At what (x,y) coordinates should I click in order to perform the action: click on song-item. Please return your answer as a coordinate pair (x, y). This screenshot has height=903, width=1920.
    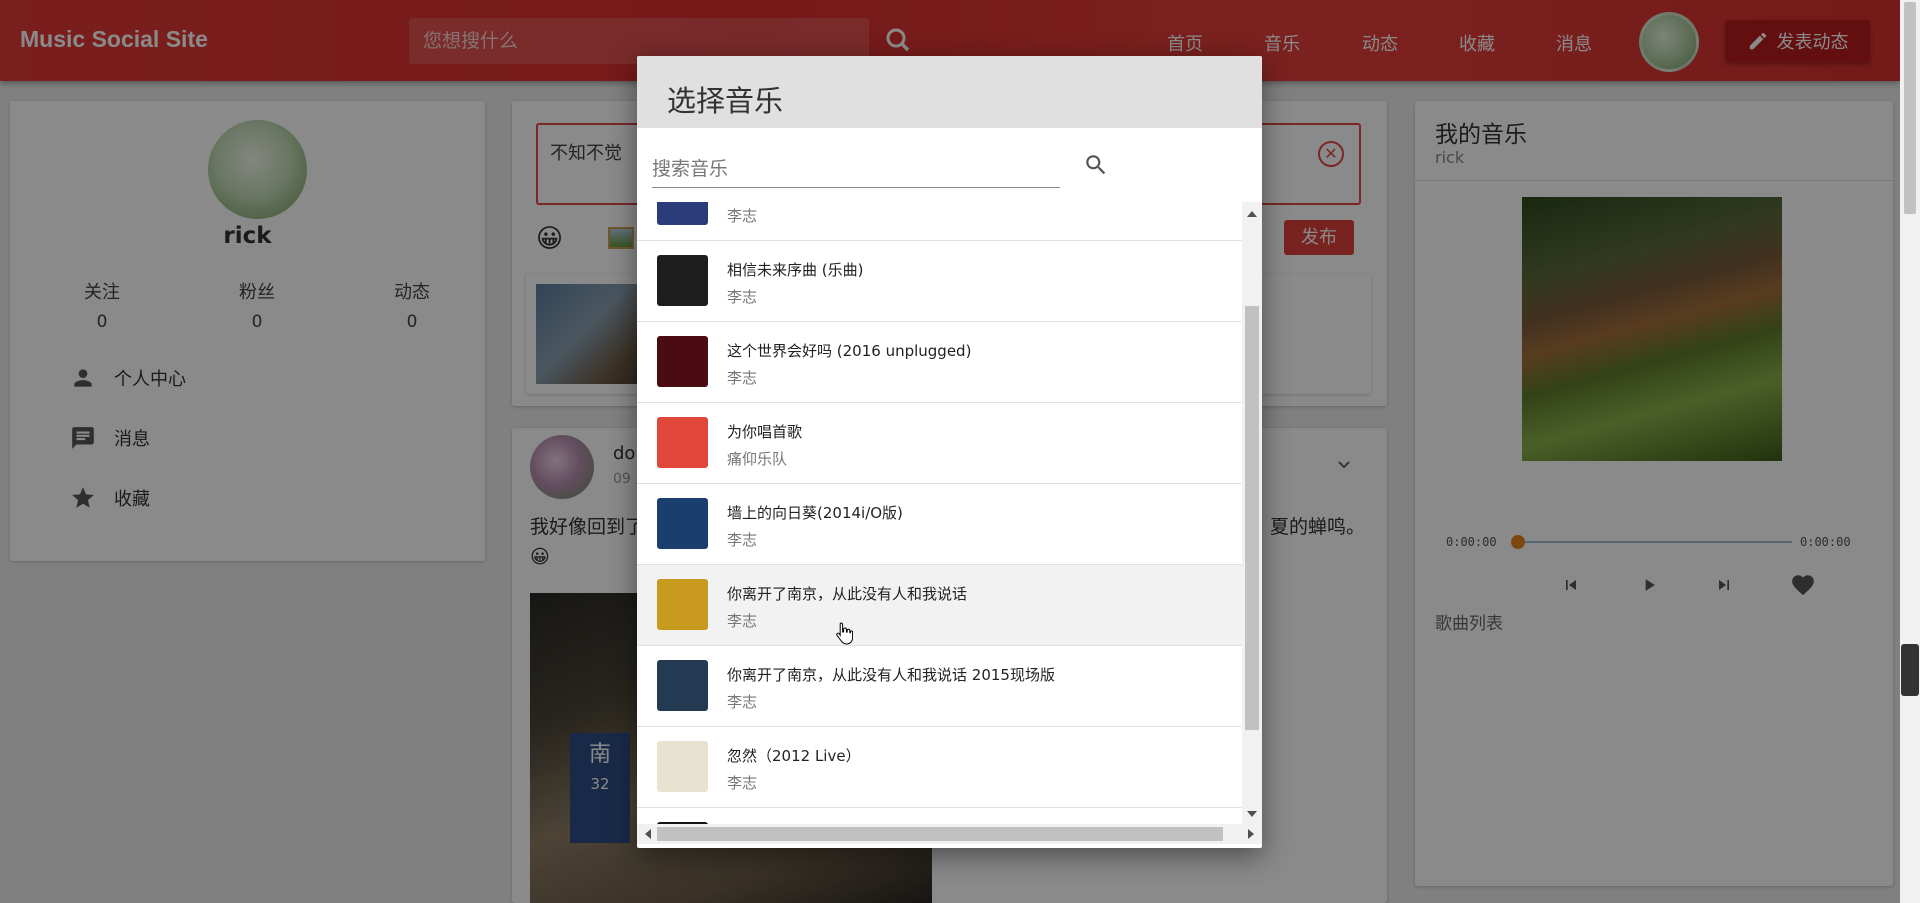
    Looking at the image, I should click on (939, 816).